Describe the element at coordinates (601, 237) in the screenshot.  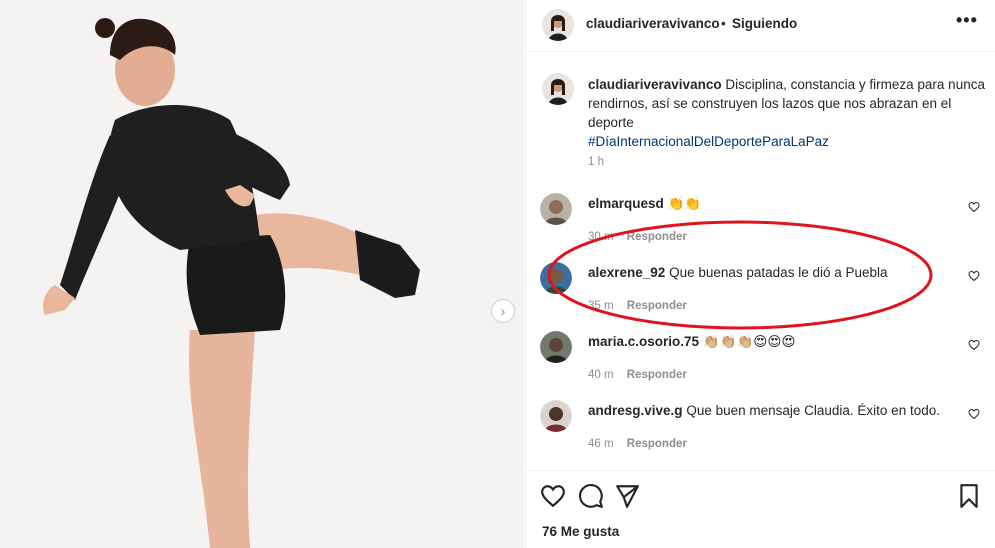
I see `comment-time: 30 m` at that location.